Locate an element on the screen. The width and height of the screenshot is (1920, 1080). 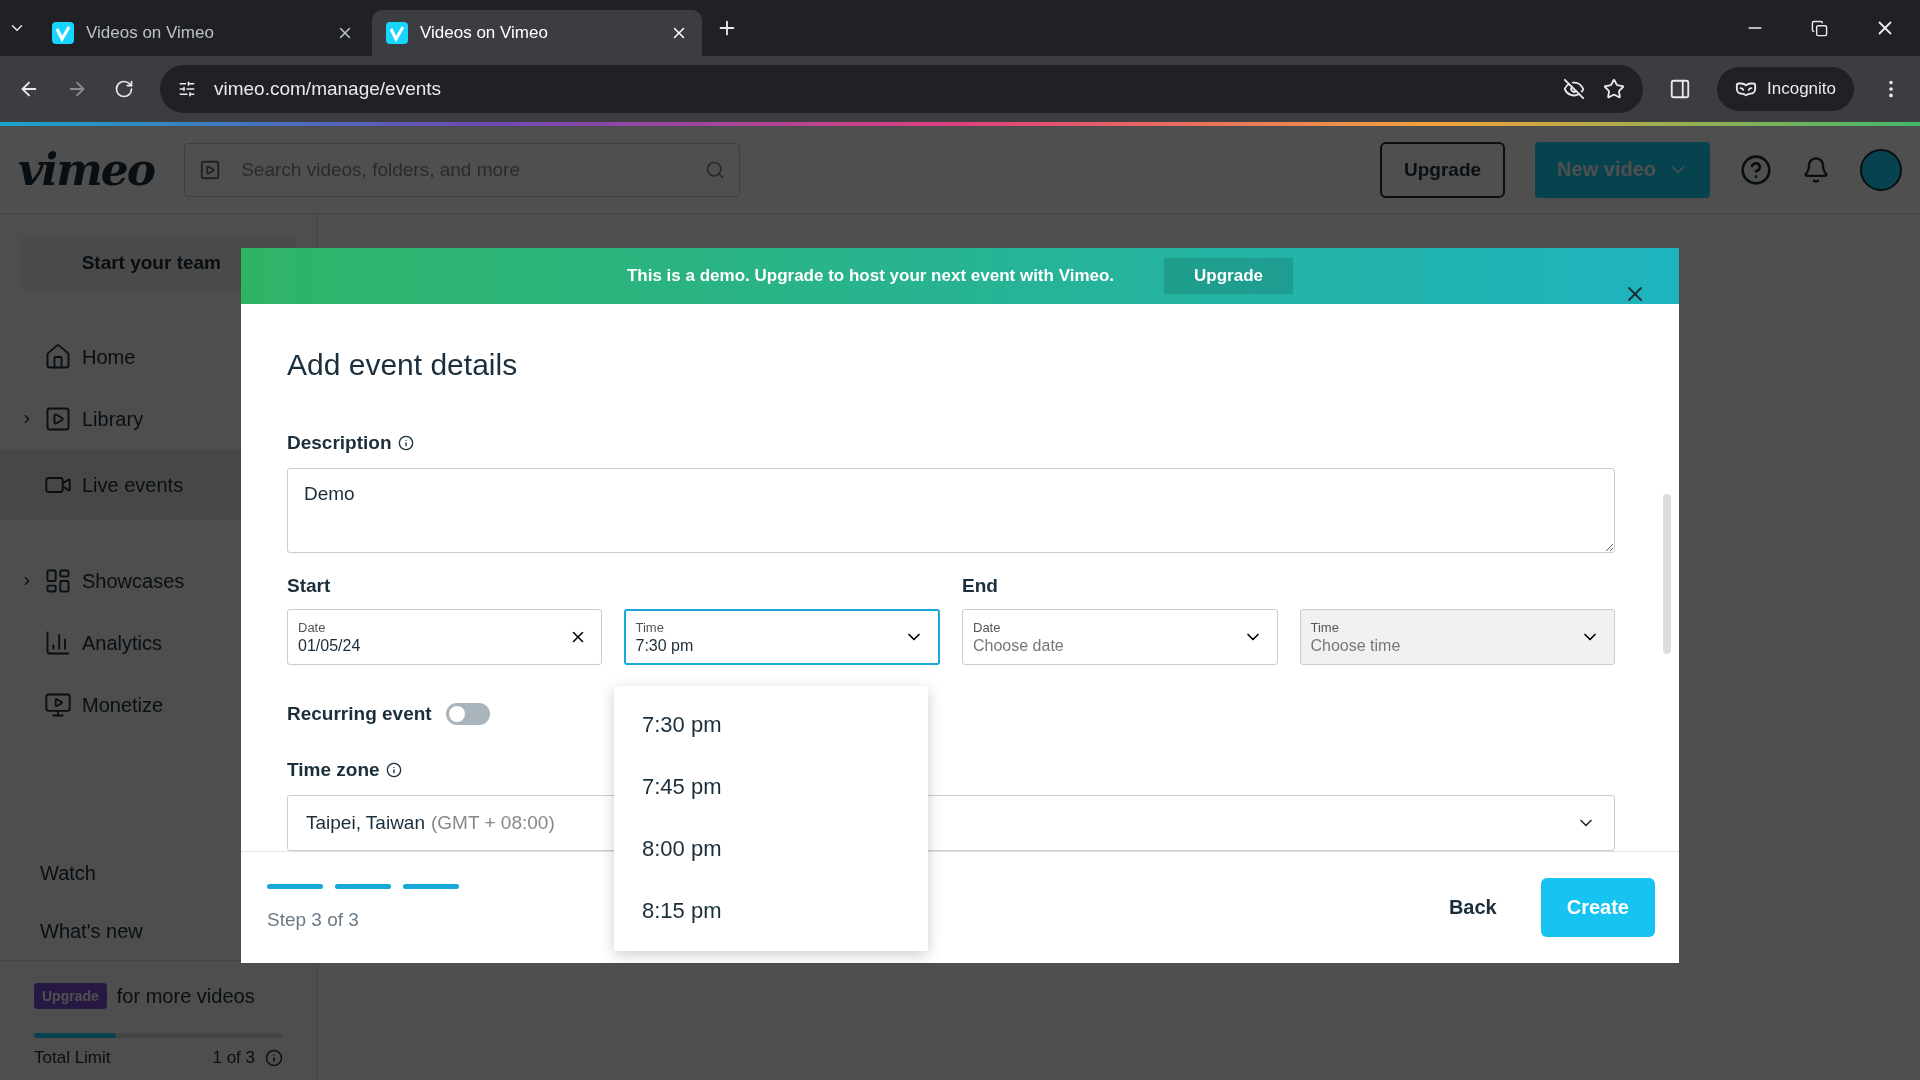
select-field: Date Choose date is located at coordinates (1120, 637).